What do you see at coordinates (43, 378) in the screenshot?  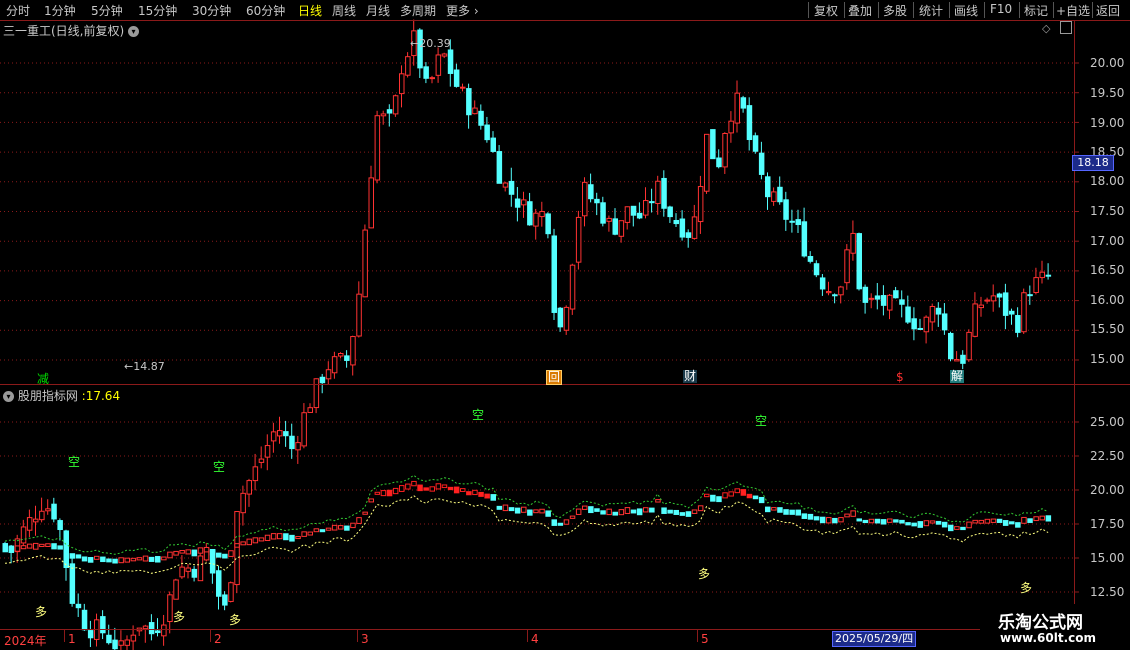 I see `event-marker-reduce: 减` at bounding box center [43, 378].